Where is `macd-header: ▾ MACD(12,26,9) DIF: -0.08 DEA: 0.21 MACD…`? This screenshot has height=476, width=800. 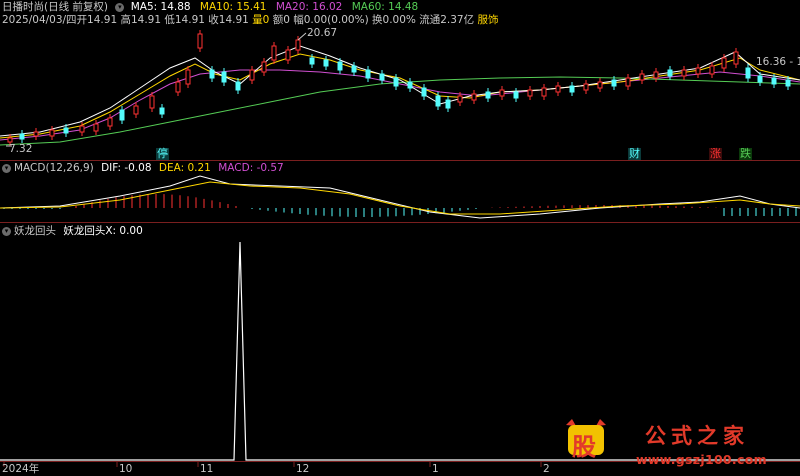
macd-header: ▾ MACD(12,26,9) DIF: -0.08 DEA: 0.21 MACD… is located at coordinates (143, 168).